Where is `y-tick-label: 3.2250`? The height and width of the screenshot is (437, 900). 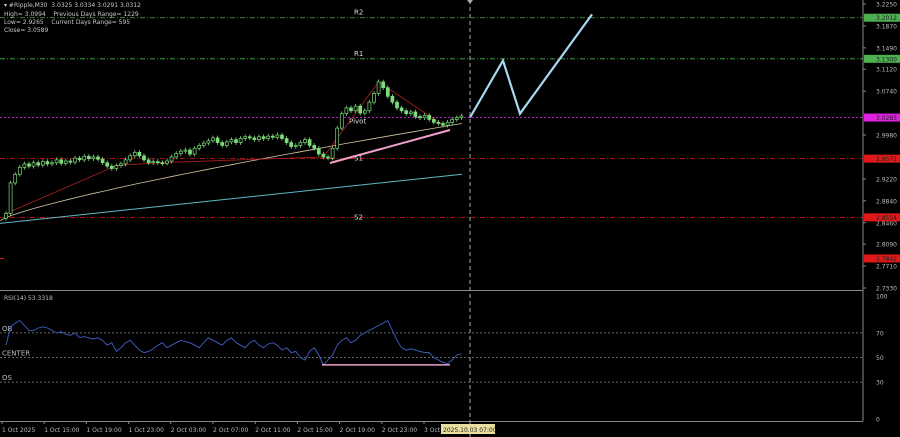
y-tick-label: 3.2250 is located at coordinates (886, 5).